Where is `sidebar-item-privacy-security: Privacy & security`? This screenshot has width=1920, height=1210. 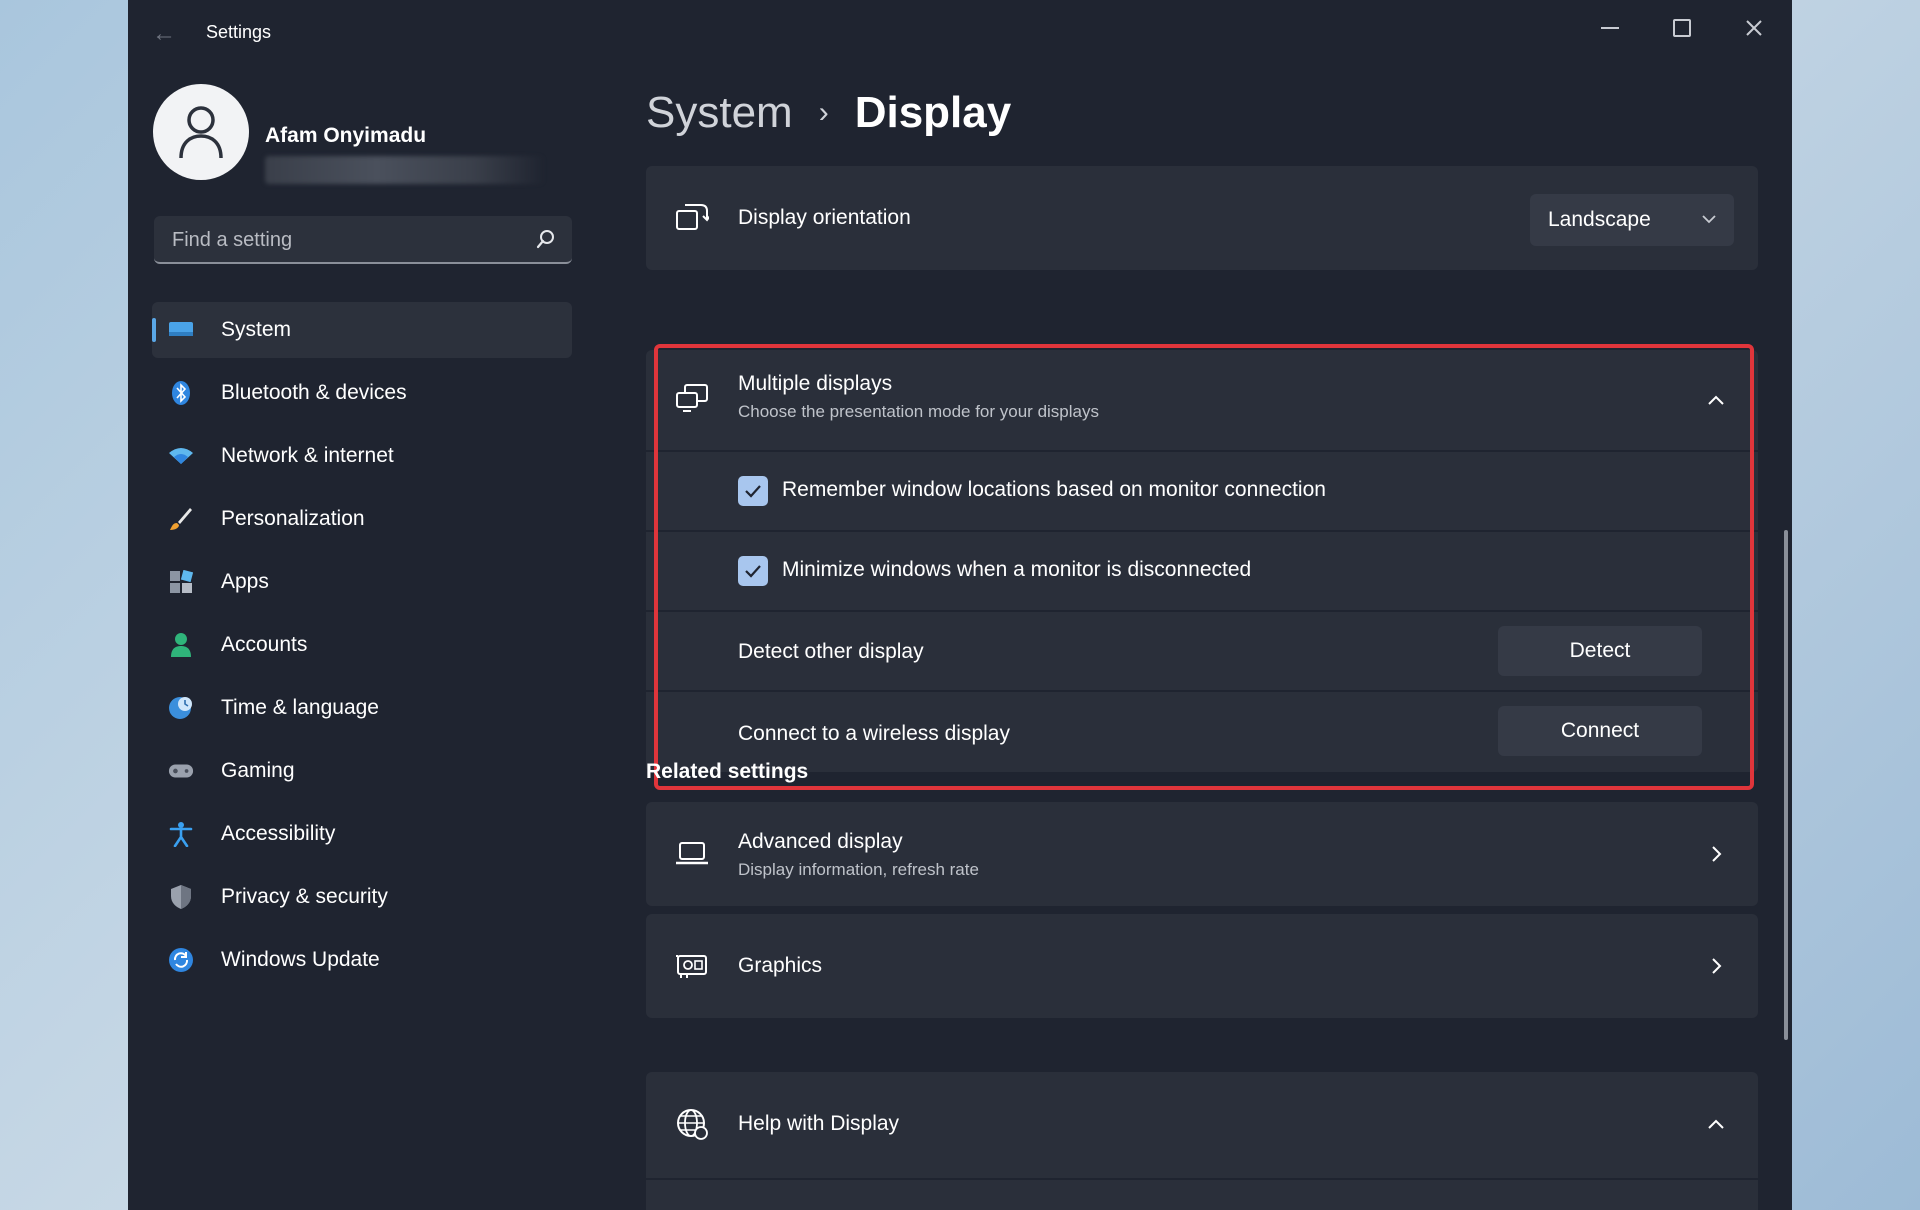
sidebar-item-privacy-security: Privacy & security is located at coordinates (362, 897).